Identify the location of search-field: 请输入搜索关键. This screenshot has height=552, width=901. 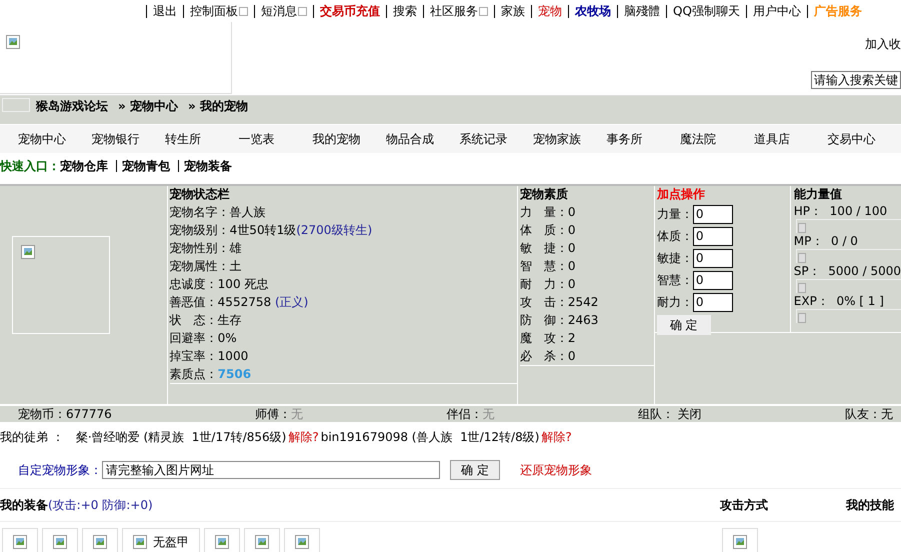
(856, 80).